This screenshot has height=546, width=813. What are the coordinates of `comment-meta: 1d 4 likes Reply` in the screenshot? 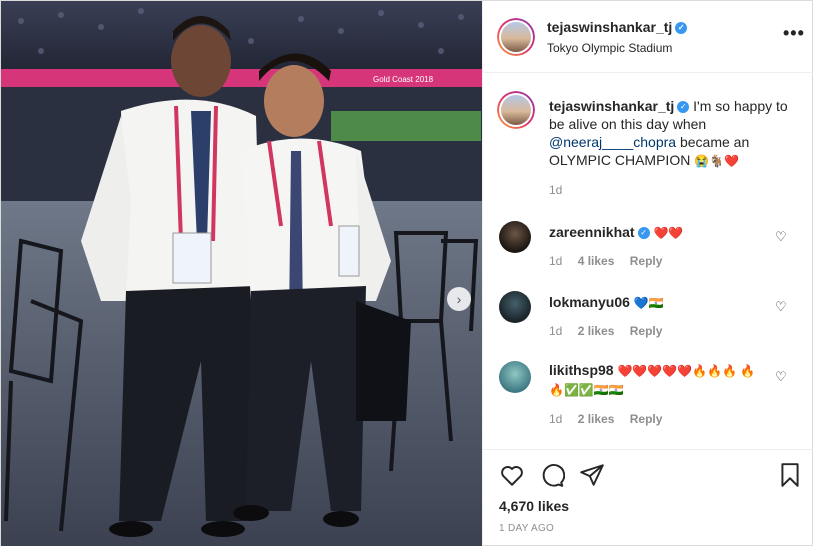 It's located at (611, 261).